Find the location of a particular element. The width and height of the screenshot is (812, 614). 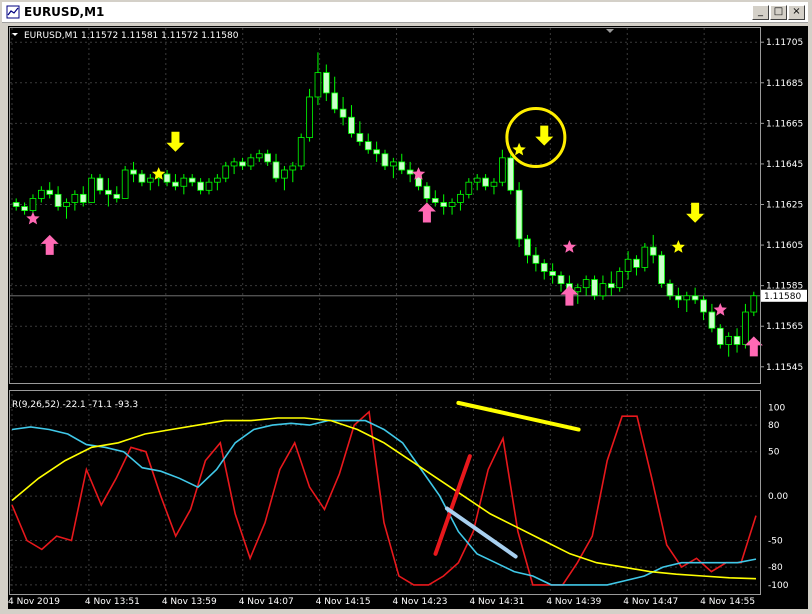

sell-arrow-icon is located at coordinates (175, 141).